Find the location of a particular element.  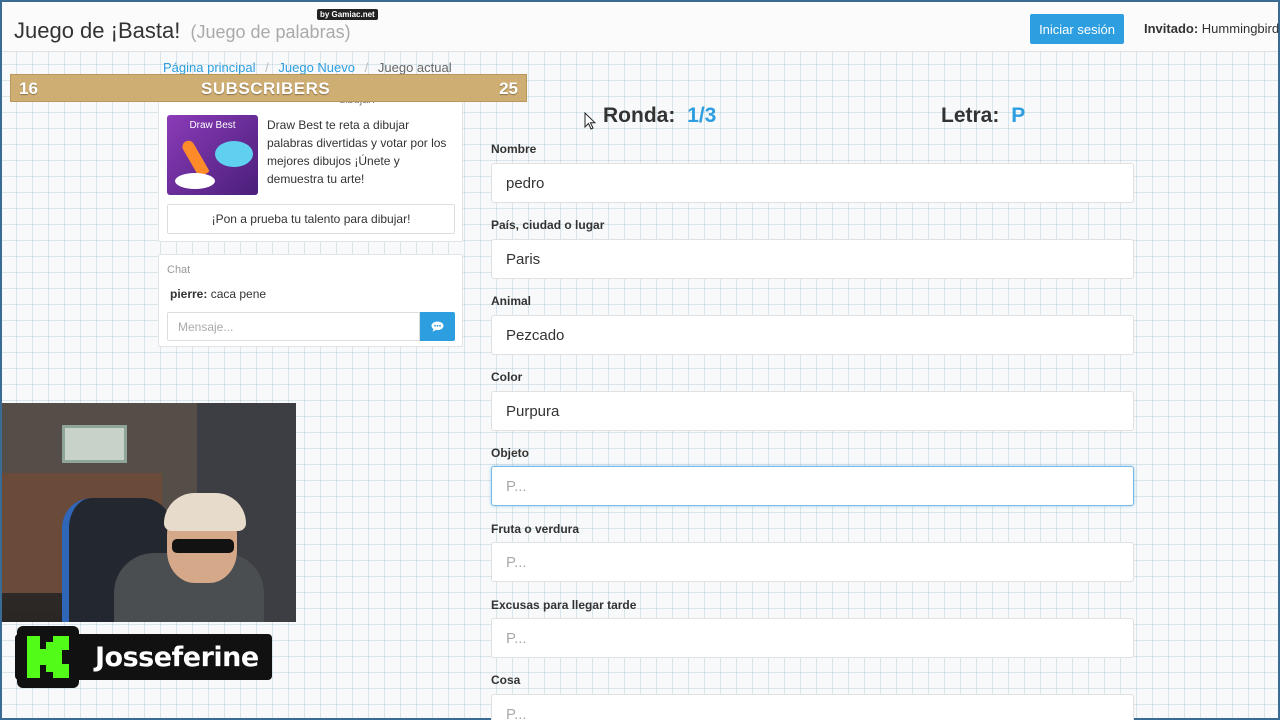

field-label-fruta: Fruta o verdura is located at coordinates (535, 529).